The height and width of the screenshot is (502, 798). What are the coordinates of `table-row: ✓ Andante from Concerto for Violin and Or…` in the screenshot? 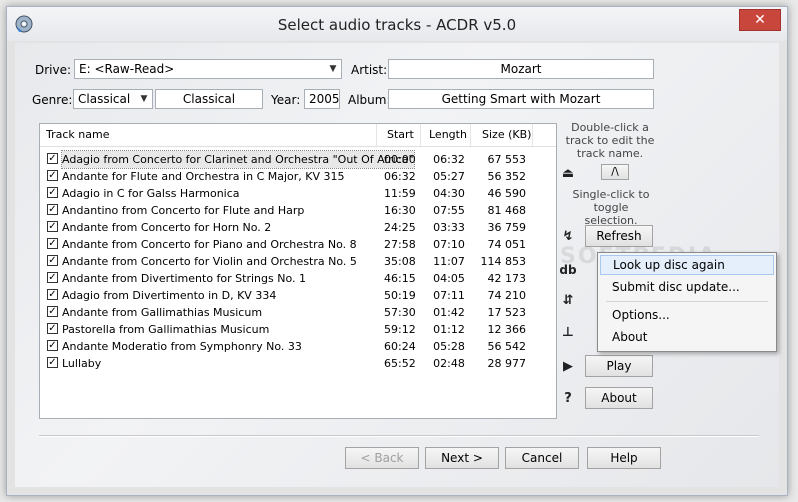 It's located at (298, 261).